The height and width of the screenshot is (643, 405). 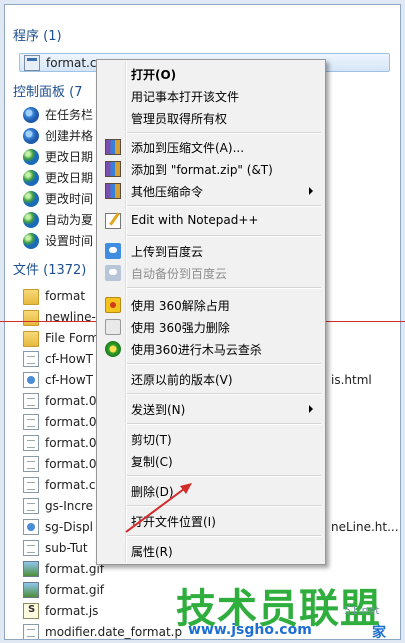 What do you see at coordinates (211, 408) in the screenshot?
I see `menu-item-send-to: 发送到(N)` at bounding box center [211, 408].